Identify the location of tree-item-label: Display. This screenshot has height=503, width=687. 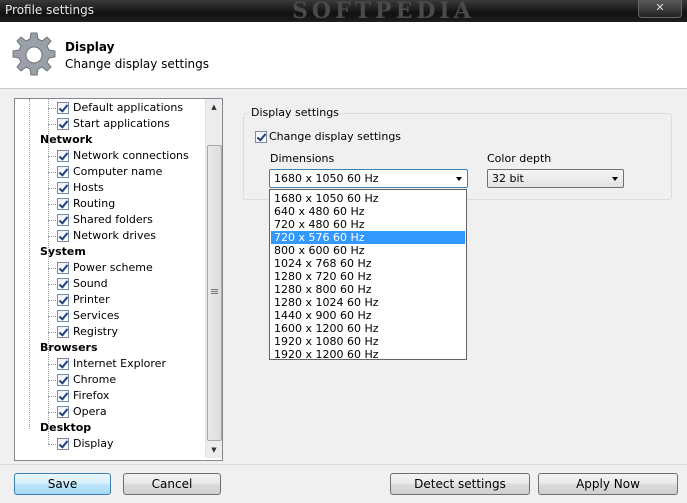
(93, 443).